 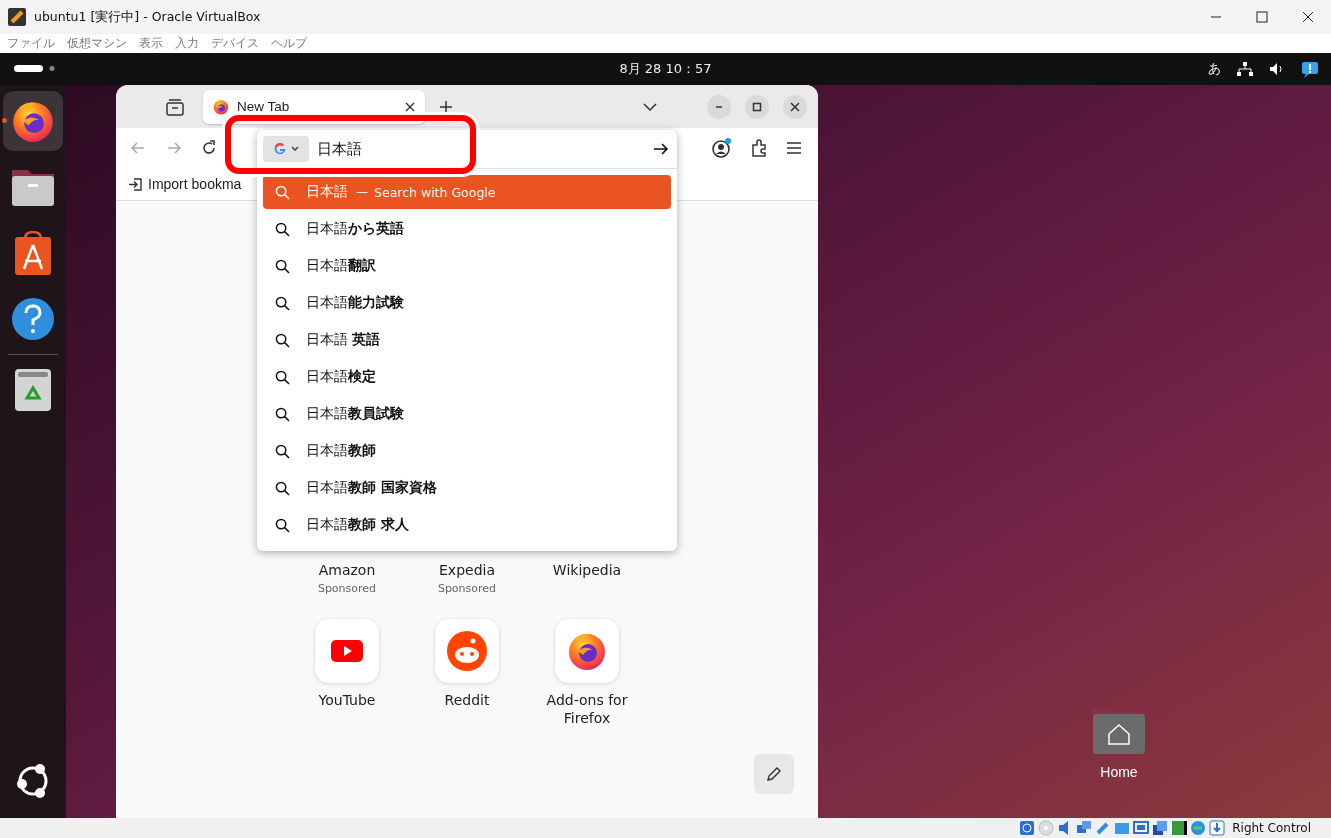 I want to click on suggestion-item: 日本語 — Search with Google, so click(x=467, y=192).